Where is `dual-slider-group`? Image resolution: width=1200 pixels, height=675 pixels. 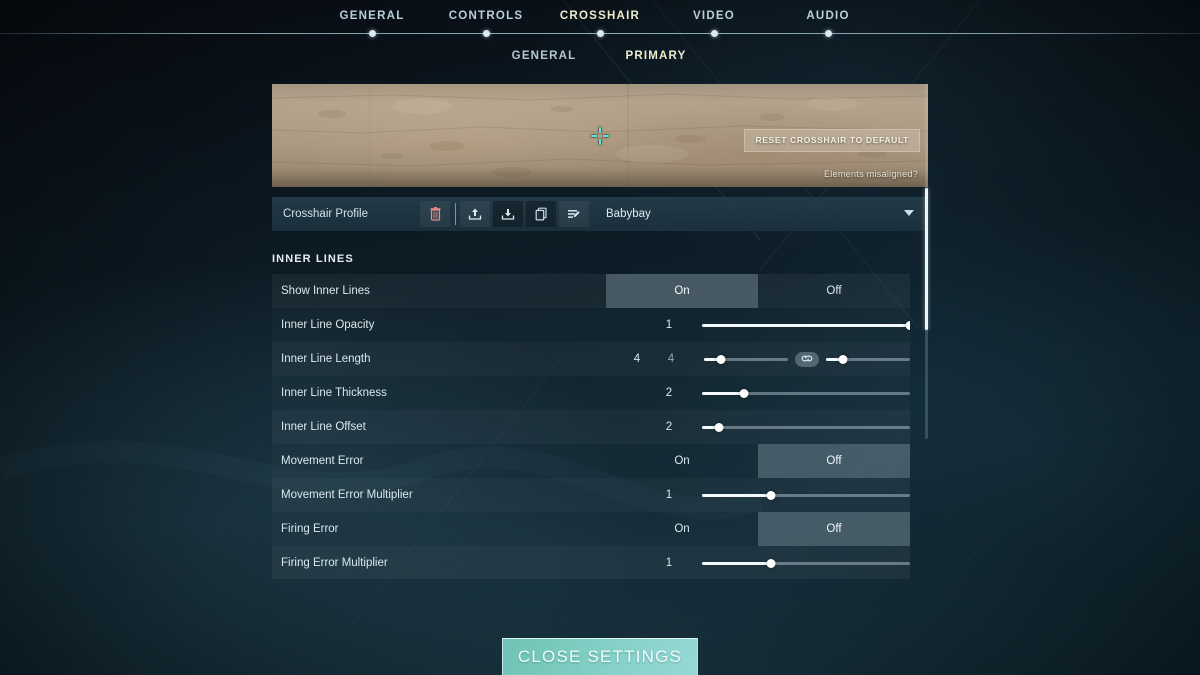 dual-slider-group is located at coordinates (807, 359).